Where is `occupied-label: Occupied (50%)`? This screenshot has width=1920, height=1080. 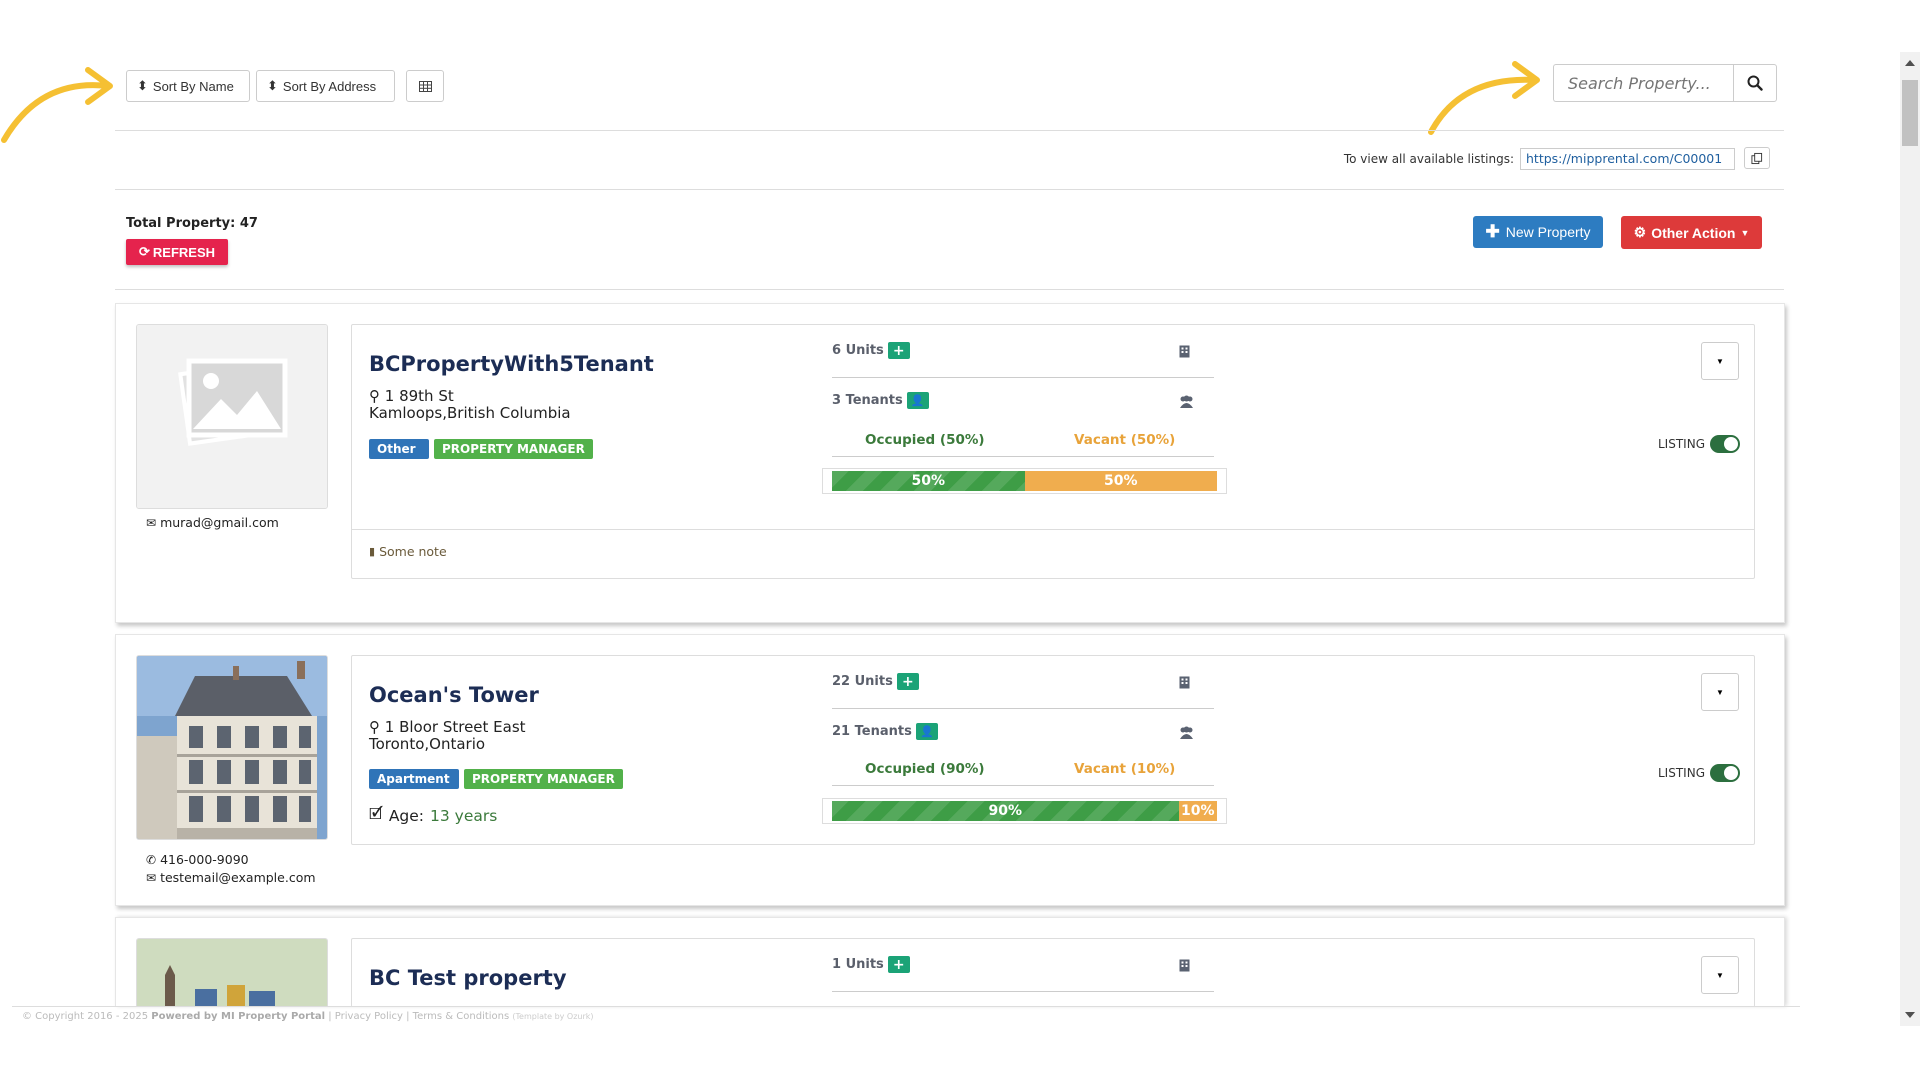
occupied-label: Occupied (50%) is located at coordinates (925, 440).